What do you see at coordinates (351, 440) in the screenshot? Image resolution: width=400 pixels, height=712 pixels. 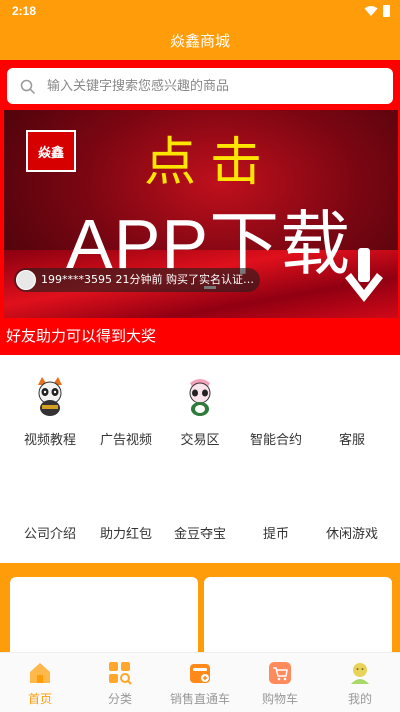 I see `grid-label: 客服` at bounding box center [351, 440].